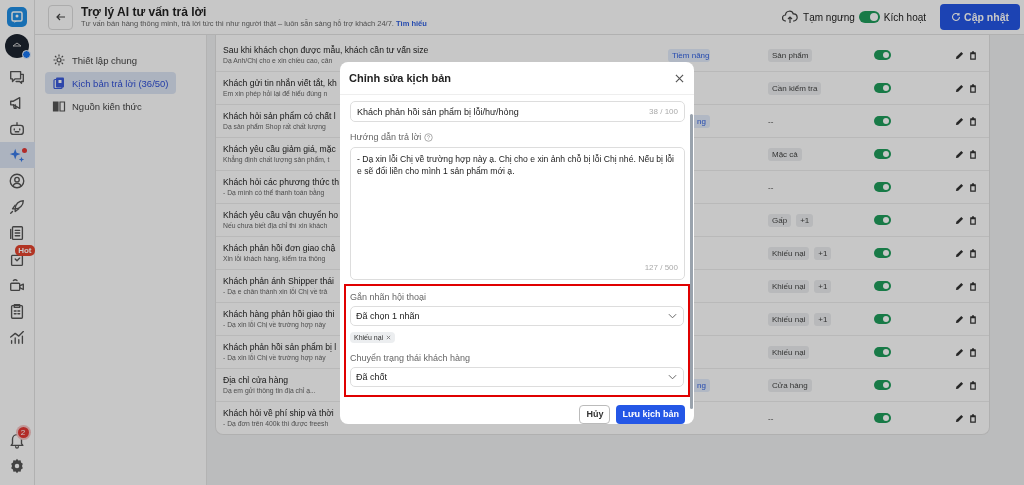 Image resolution: width=1024 pixels, height=485 pixels. What do you see at coordinates (255, 380) in the screenshot?
I see `script-title: Địa chỉ cửa hàng` at bounding box center [255, 380].